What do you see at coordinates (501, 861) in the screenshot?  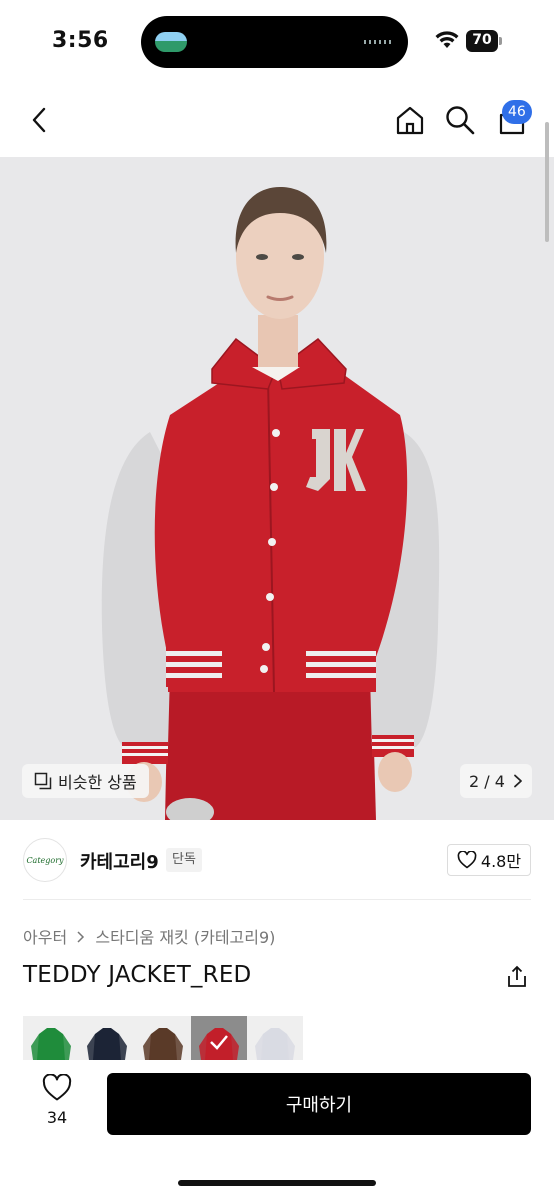 I see `brand-like-count: 4.8만` at bounding box center [501, 861].